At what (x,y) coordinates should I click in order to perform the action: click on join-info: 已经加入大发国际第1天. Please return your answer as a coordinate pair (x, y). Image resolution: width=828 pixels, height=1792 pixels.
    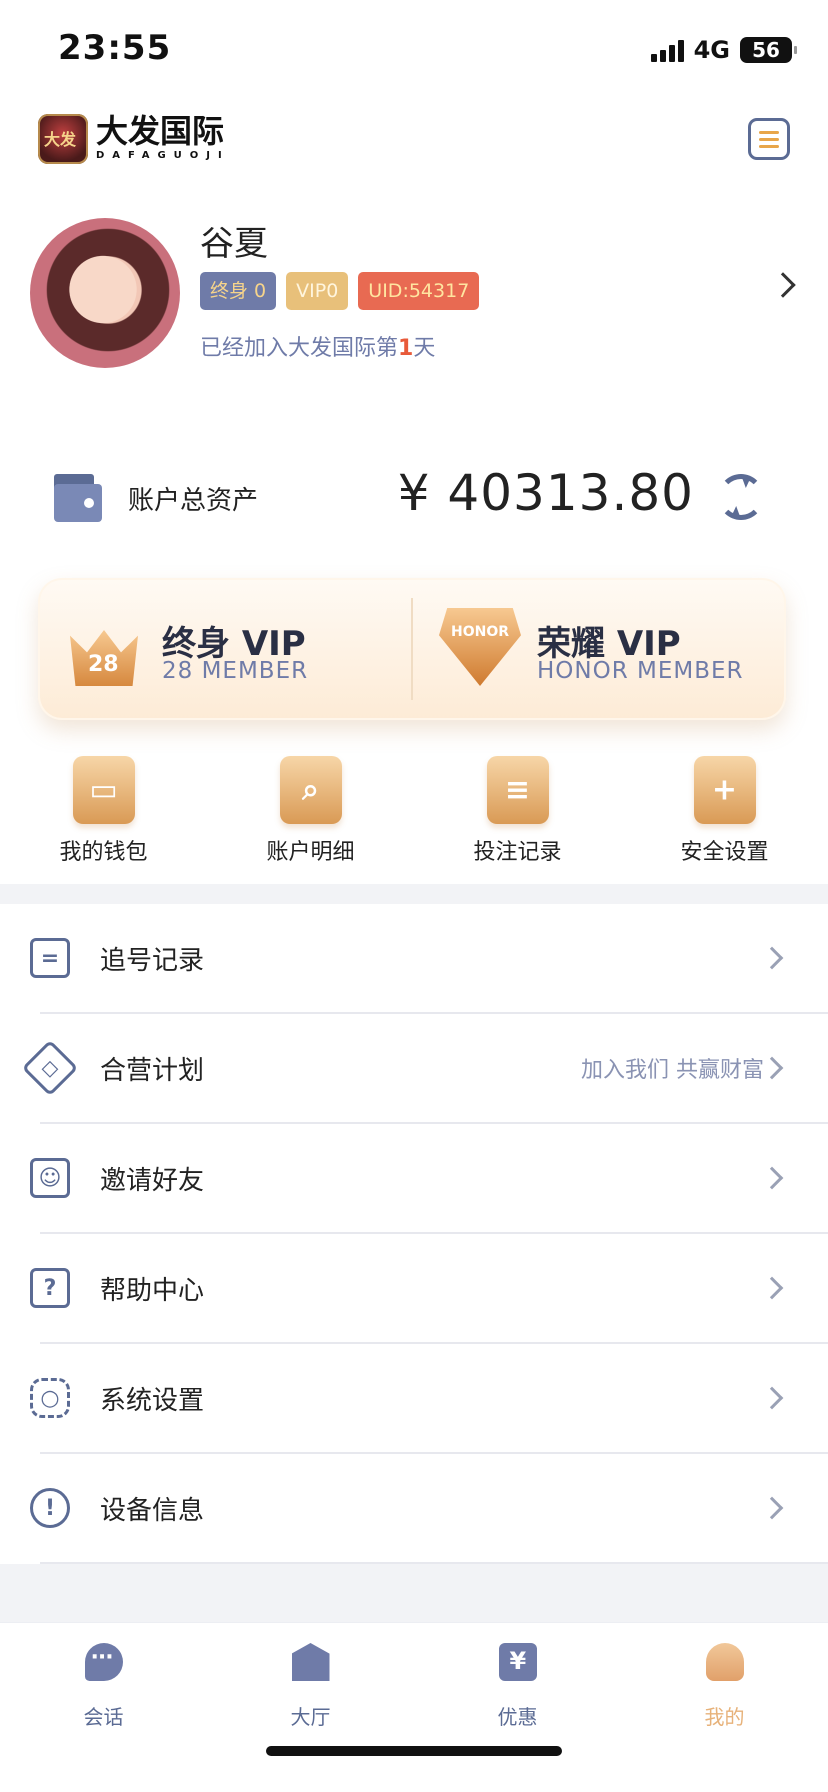
    Looking at the image, I should click on (317, 346).